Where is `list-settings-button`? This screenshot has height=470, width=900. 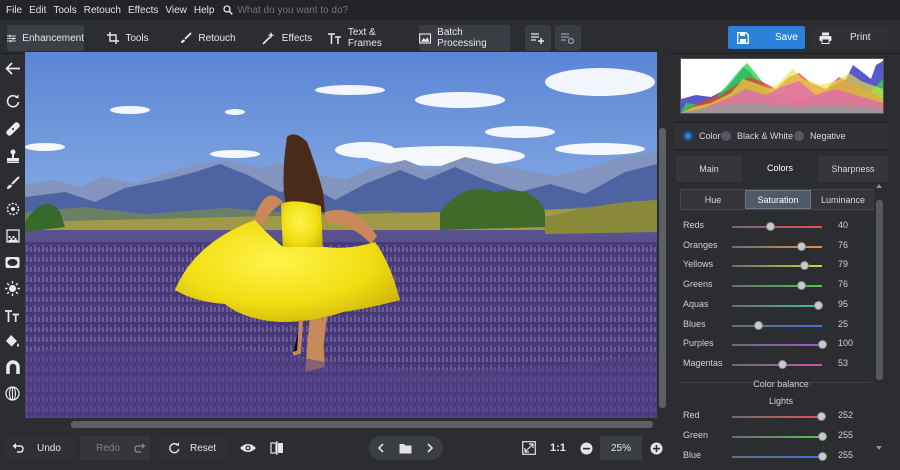
list-settings-button is located at coordinates (568, 38).